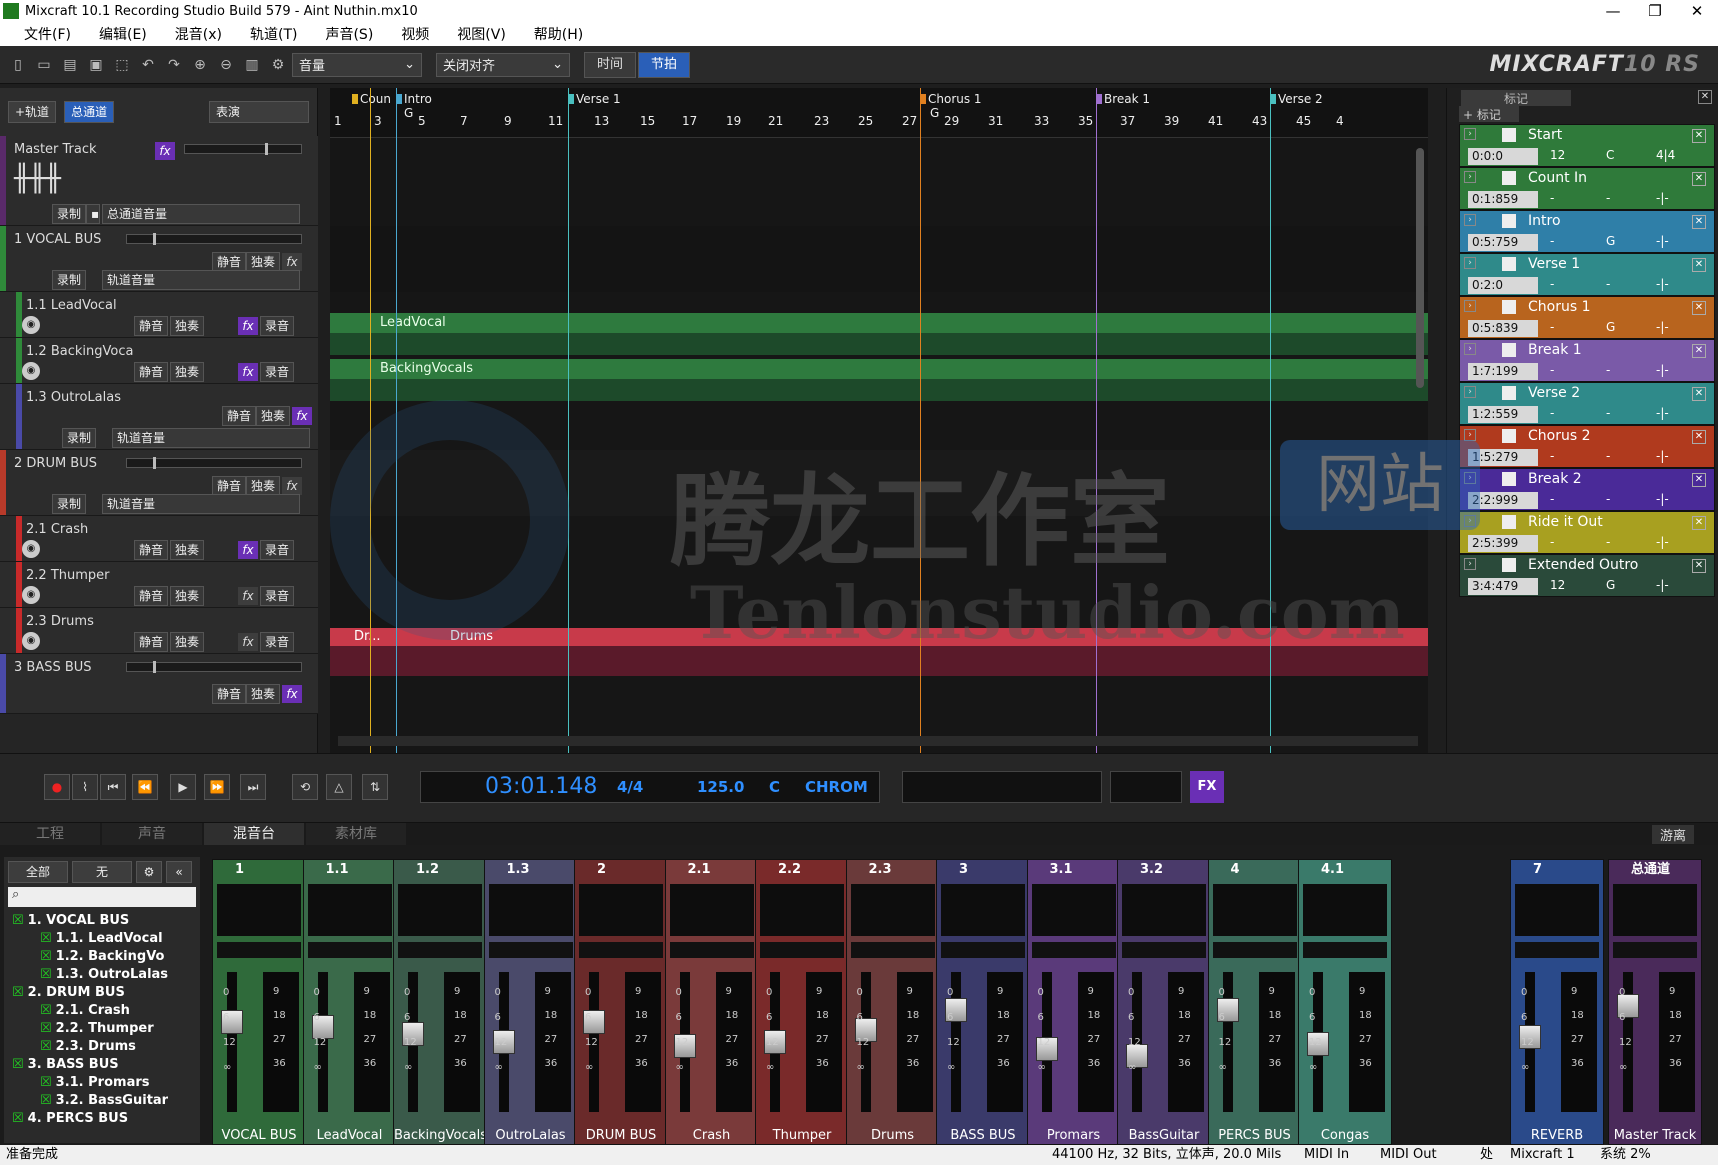  Describe the element at coordinates (253, 787) in the screenshot. I see `skip-end-icon: ⏭` at that location.